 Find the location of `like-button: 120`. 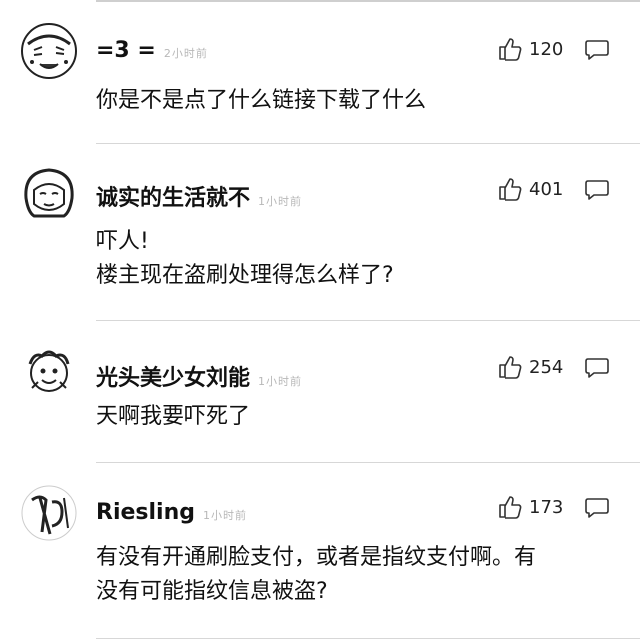

like-button: 120 is located at coordinates (530, 49).